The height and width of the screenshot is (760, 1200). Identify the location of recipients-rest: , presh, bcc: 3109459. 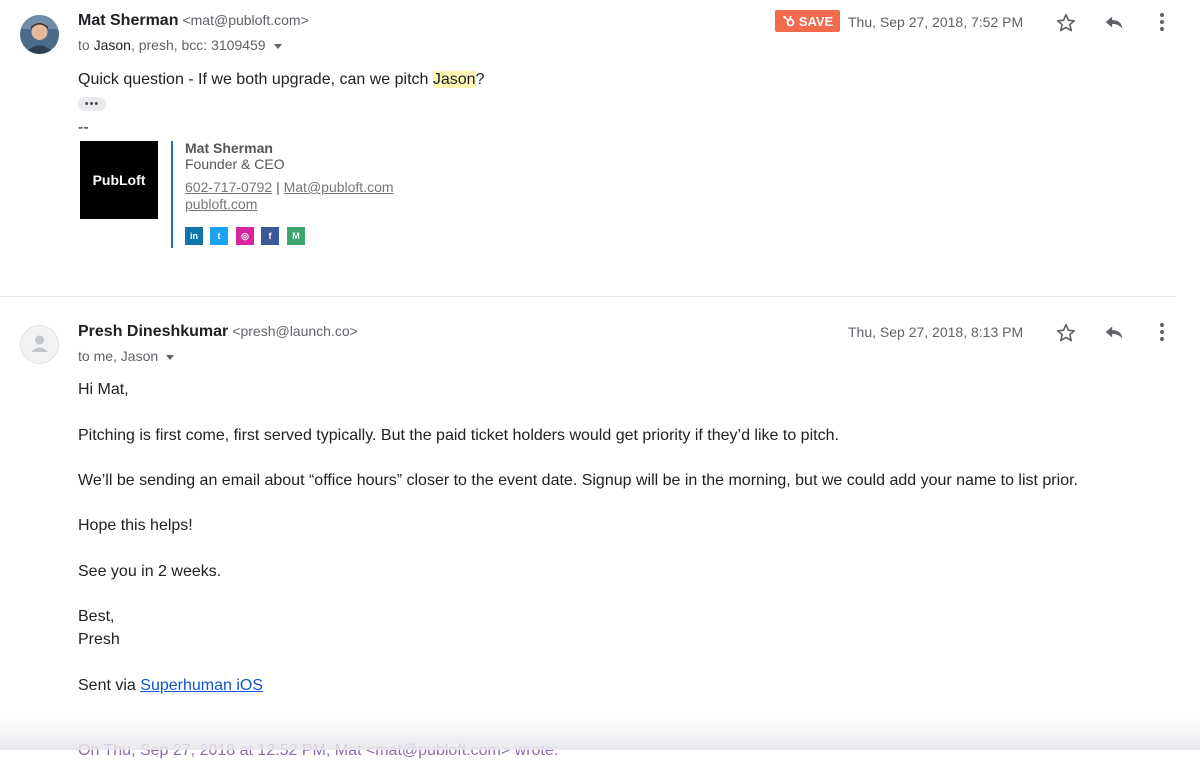
(198, 45).